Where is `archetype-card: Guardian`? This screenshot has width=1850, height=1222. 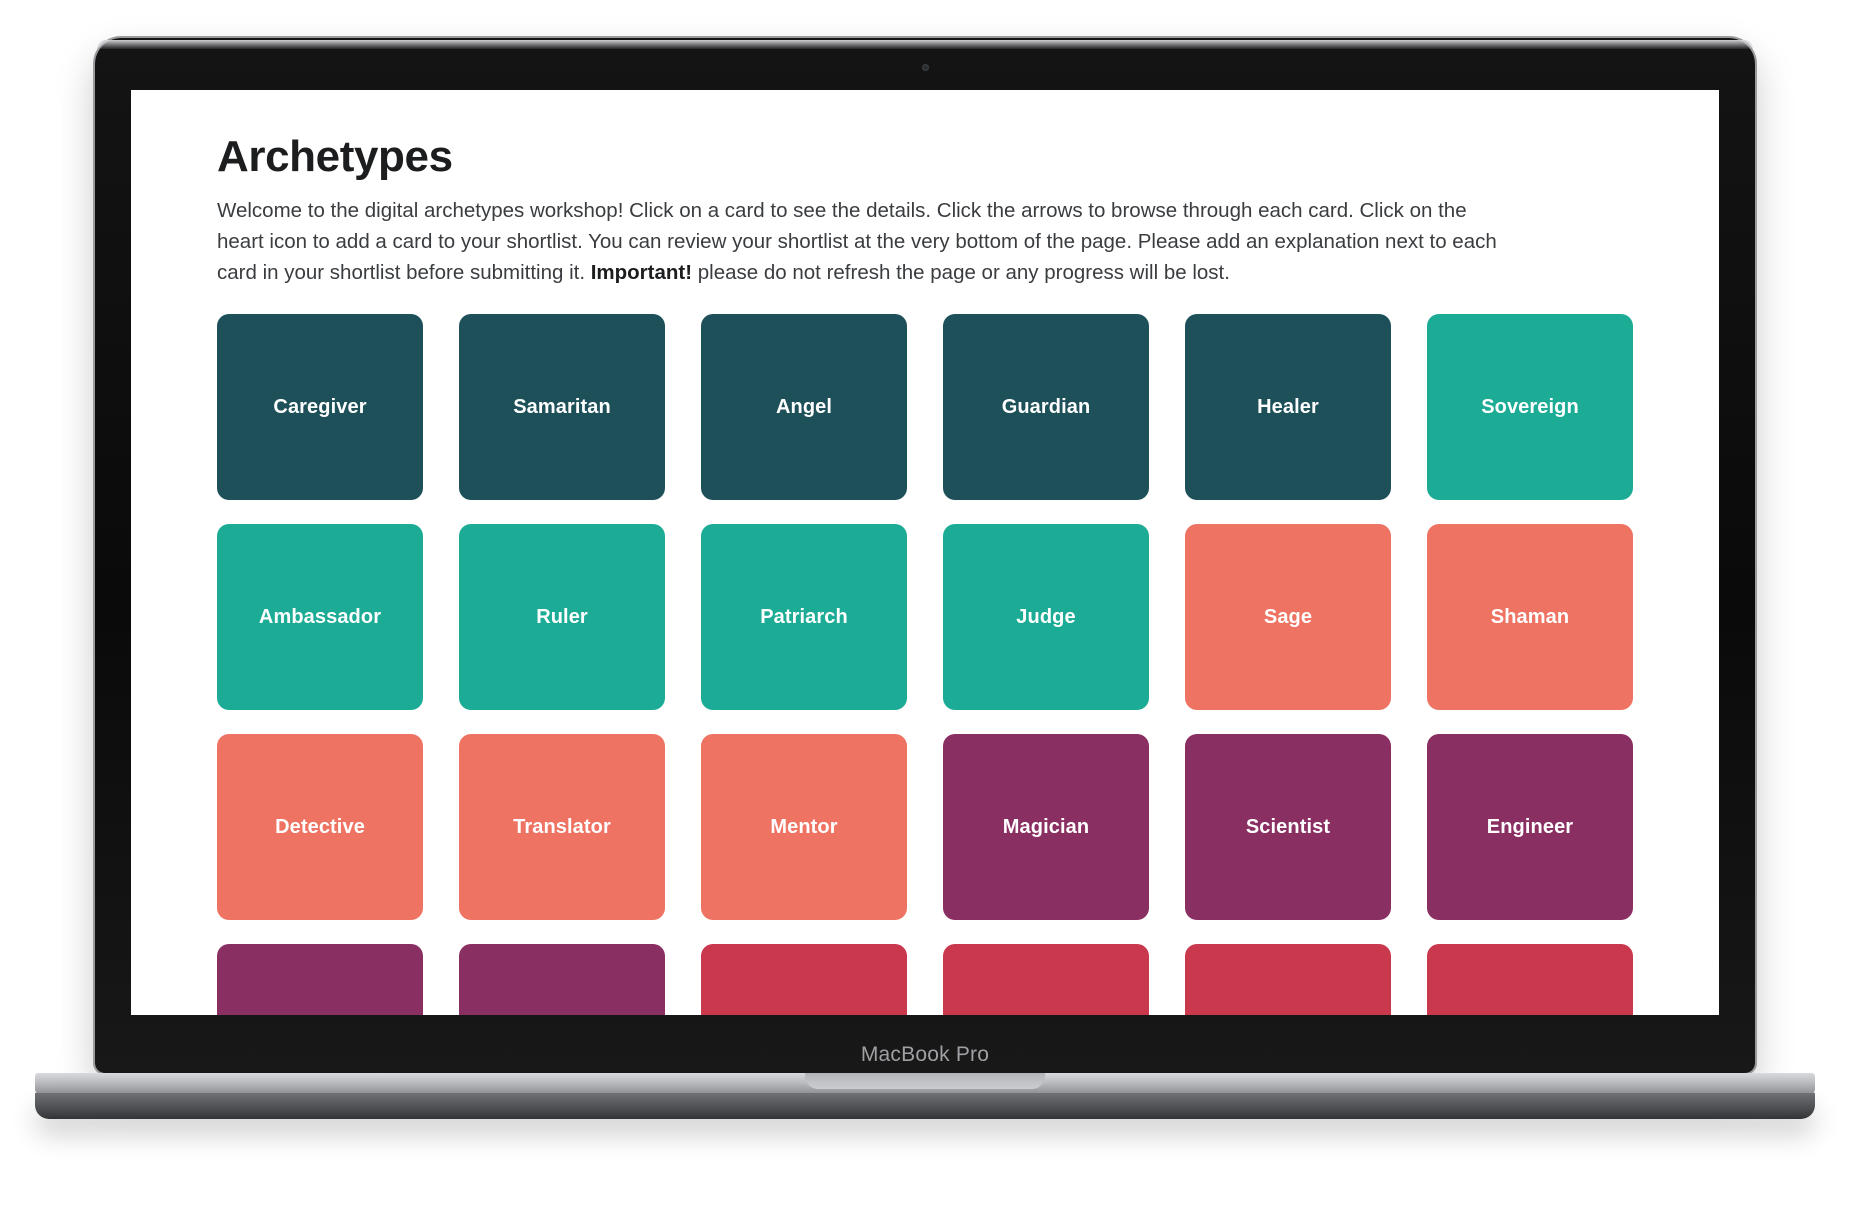 archetype-card: Guardian is located at coordinates (1046, 407).